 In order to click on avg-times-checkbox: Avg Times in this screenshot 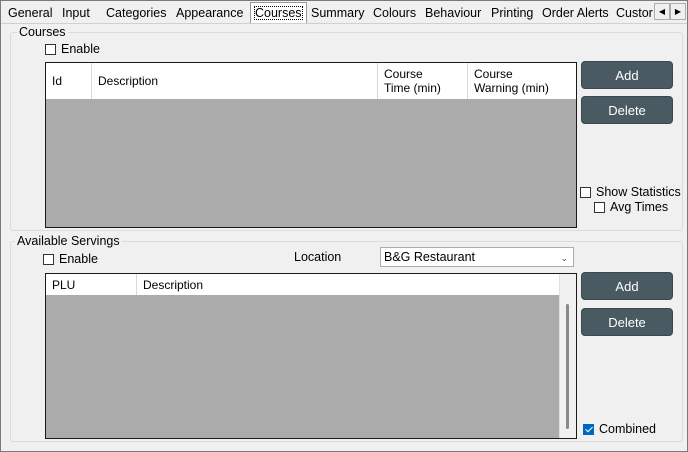, I will do `click(631, 207)`.